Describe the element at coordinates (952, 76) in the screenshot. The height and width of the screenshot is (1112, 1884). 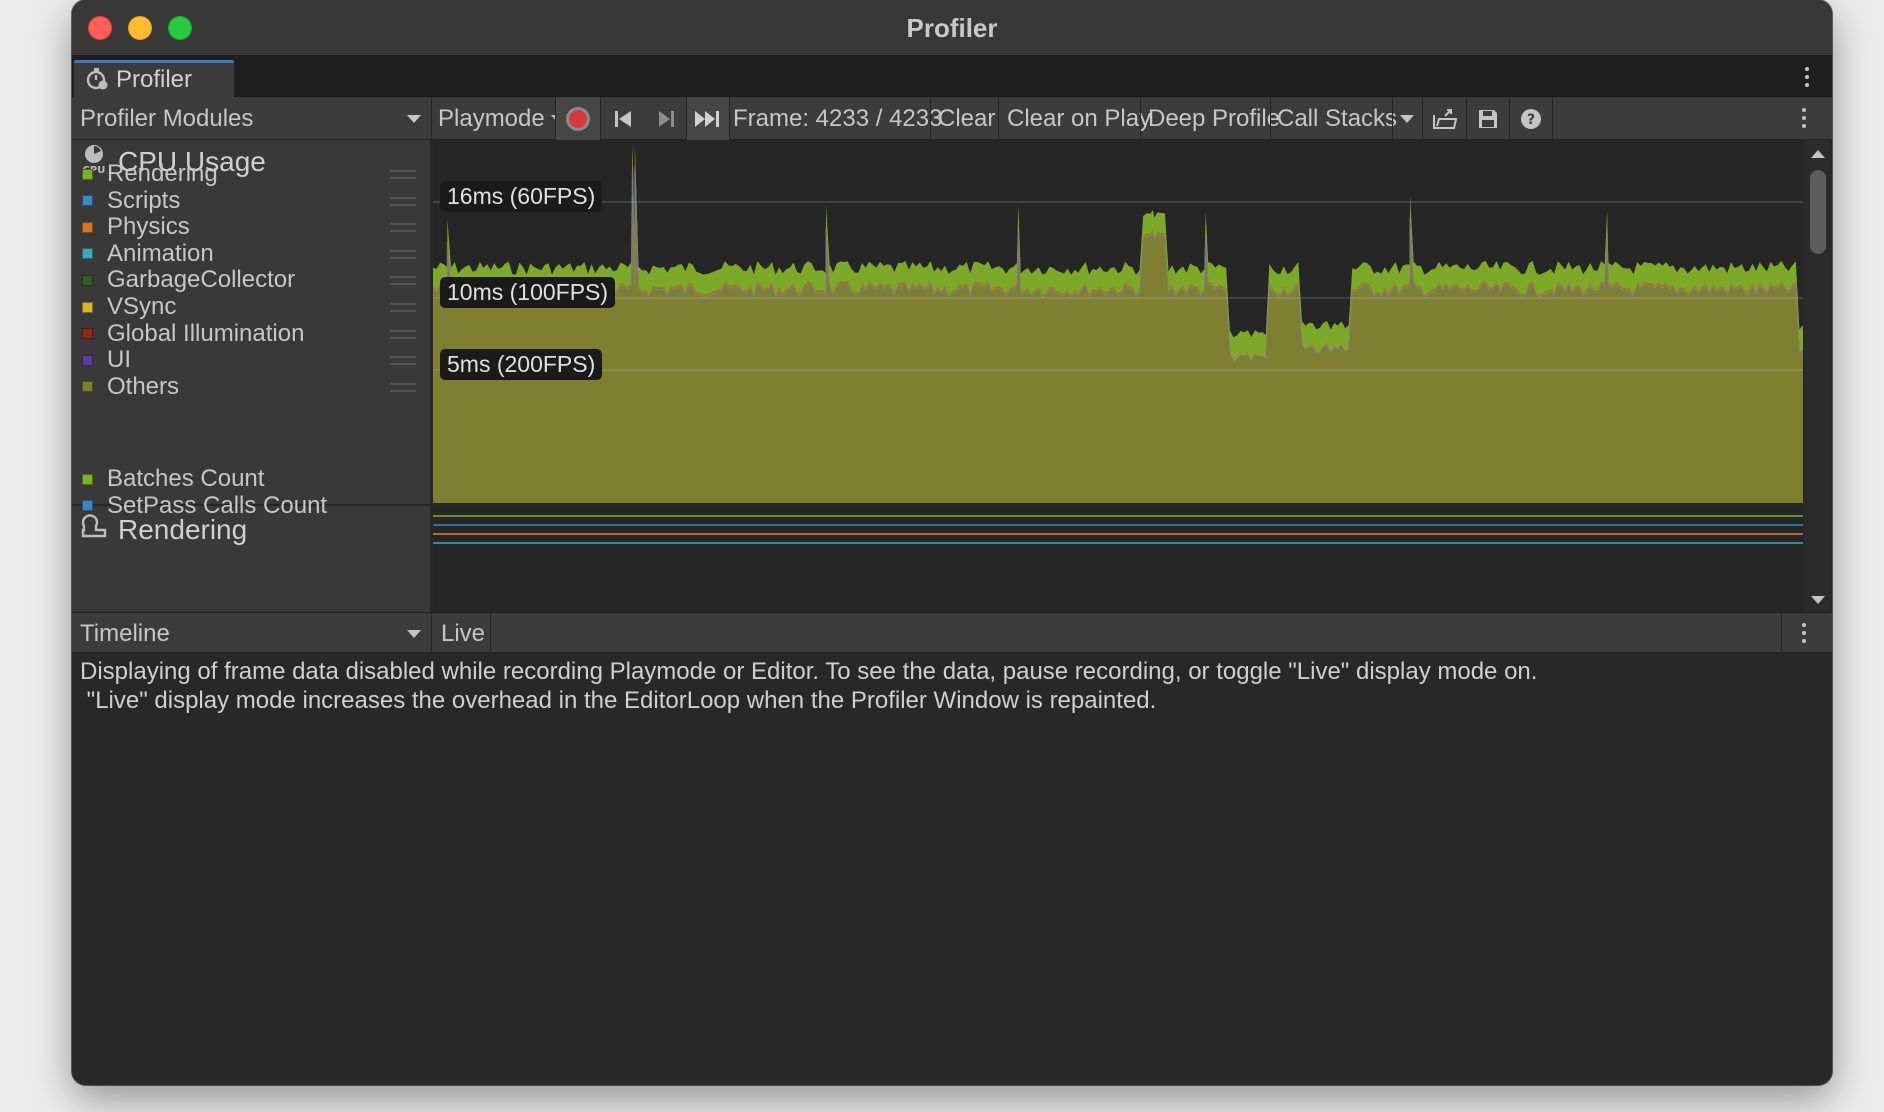
I see `tab-strip: Profiler` at that location.